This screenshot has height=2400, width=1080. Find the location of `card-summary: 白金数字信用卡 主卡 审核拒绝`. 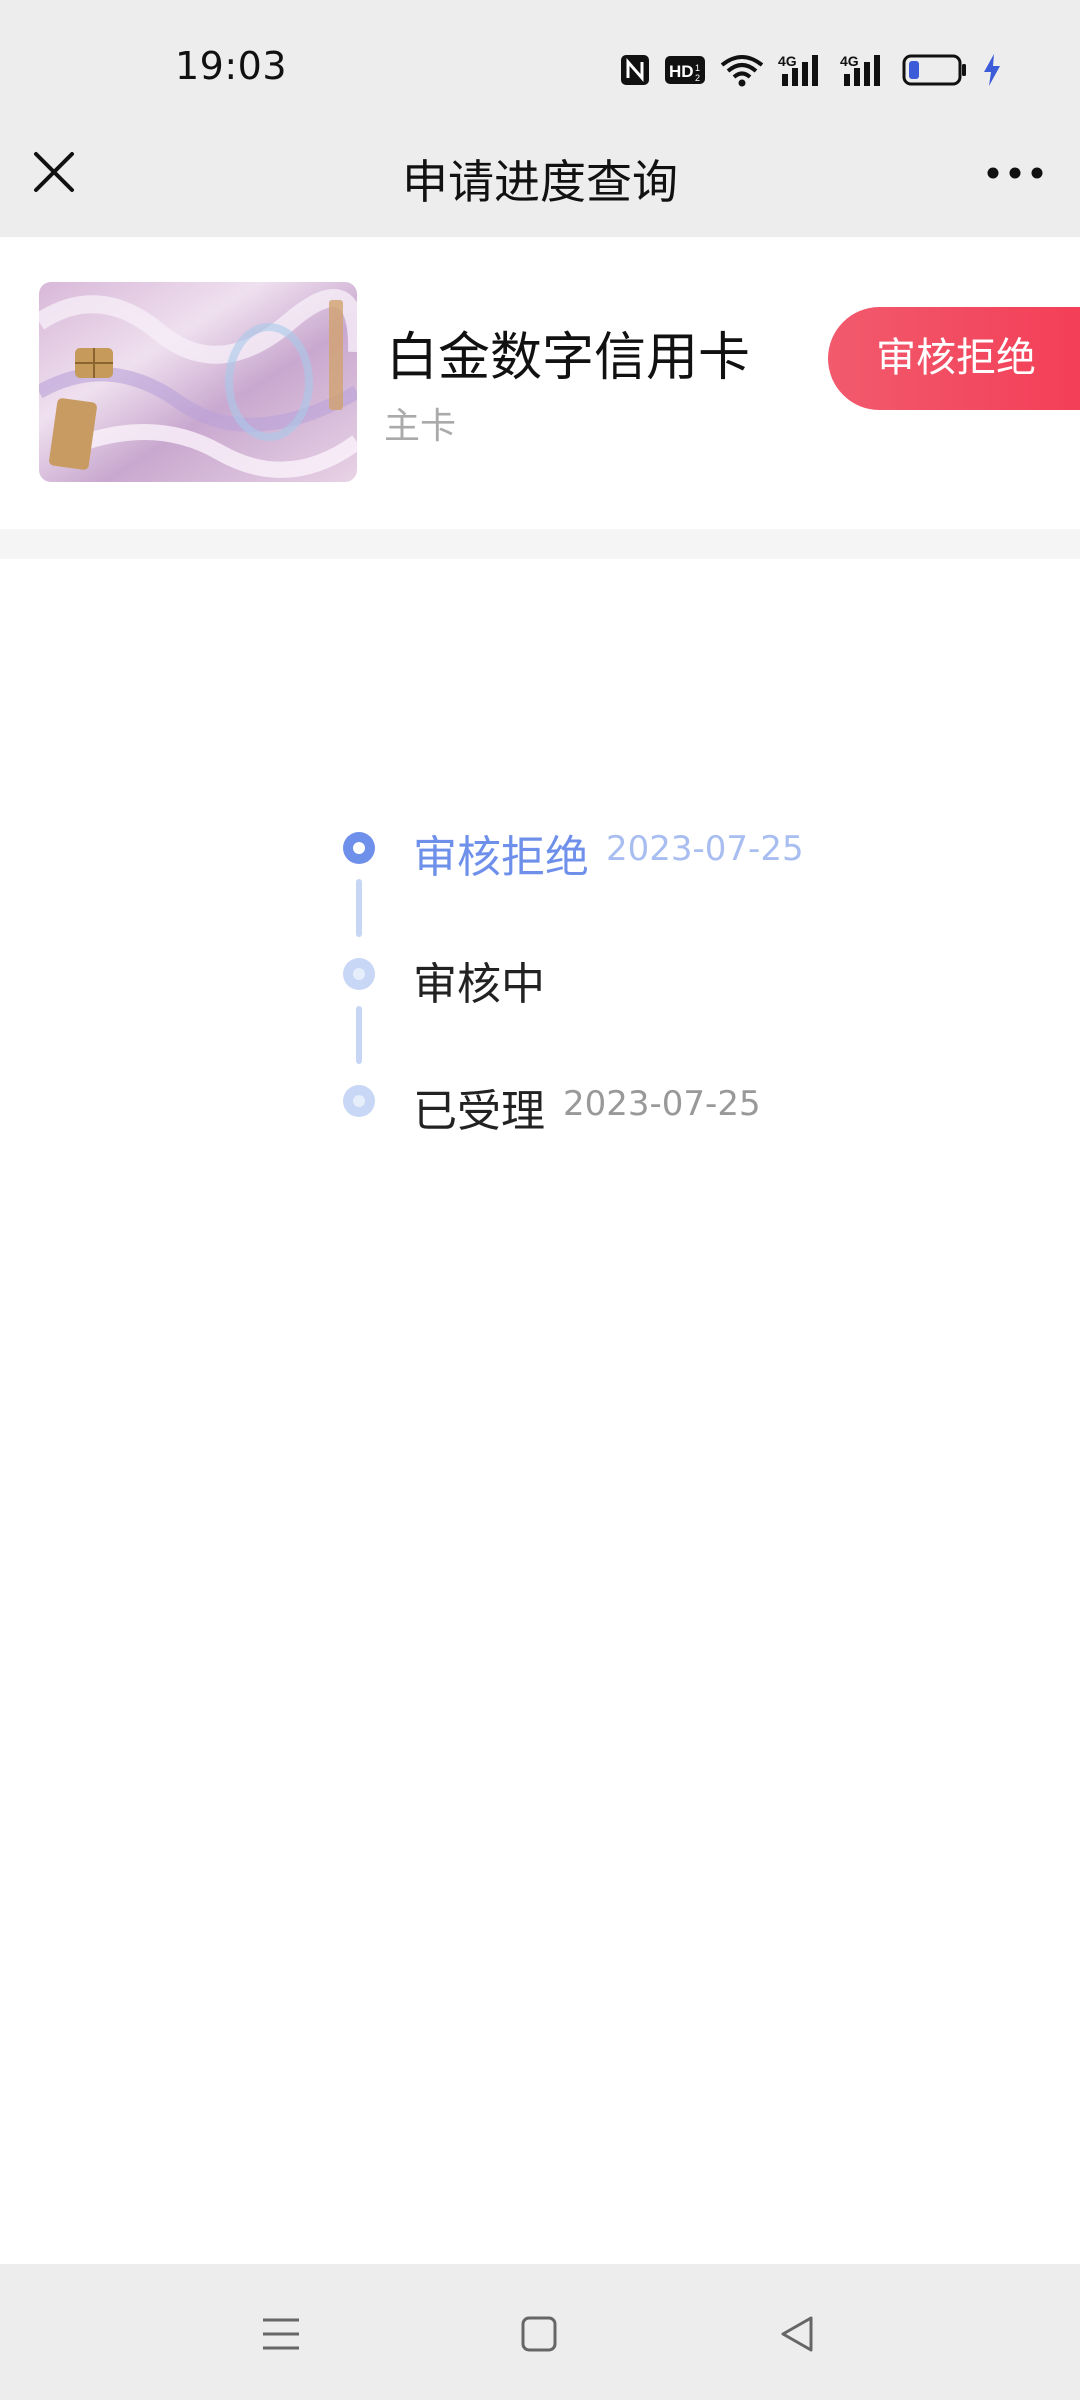

card-summary: 白金数字信用卡 主卡 审核拒绝 is located at coordinates (540, 383).